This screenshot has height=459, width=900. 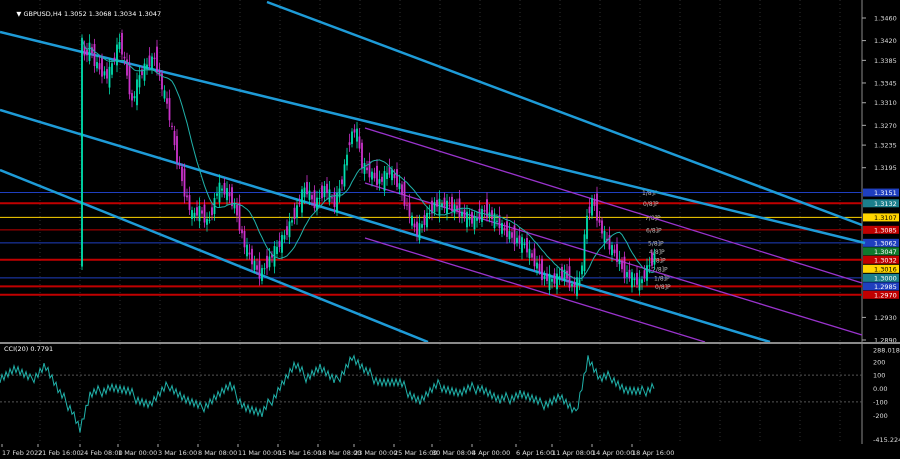 I want to click on time-axis-label: 14 Apr 00:00, so click(x=613, y=453).